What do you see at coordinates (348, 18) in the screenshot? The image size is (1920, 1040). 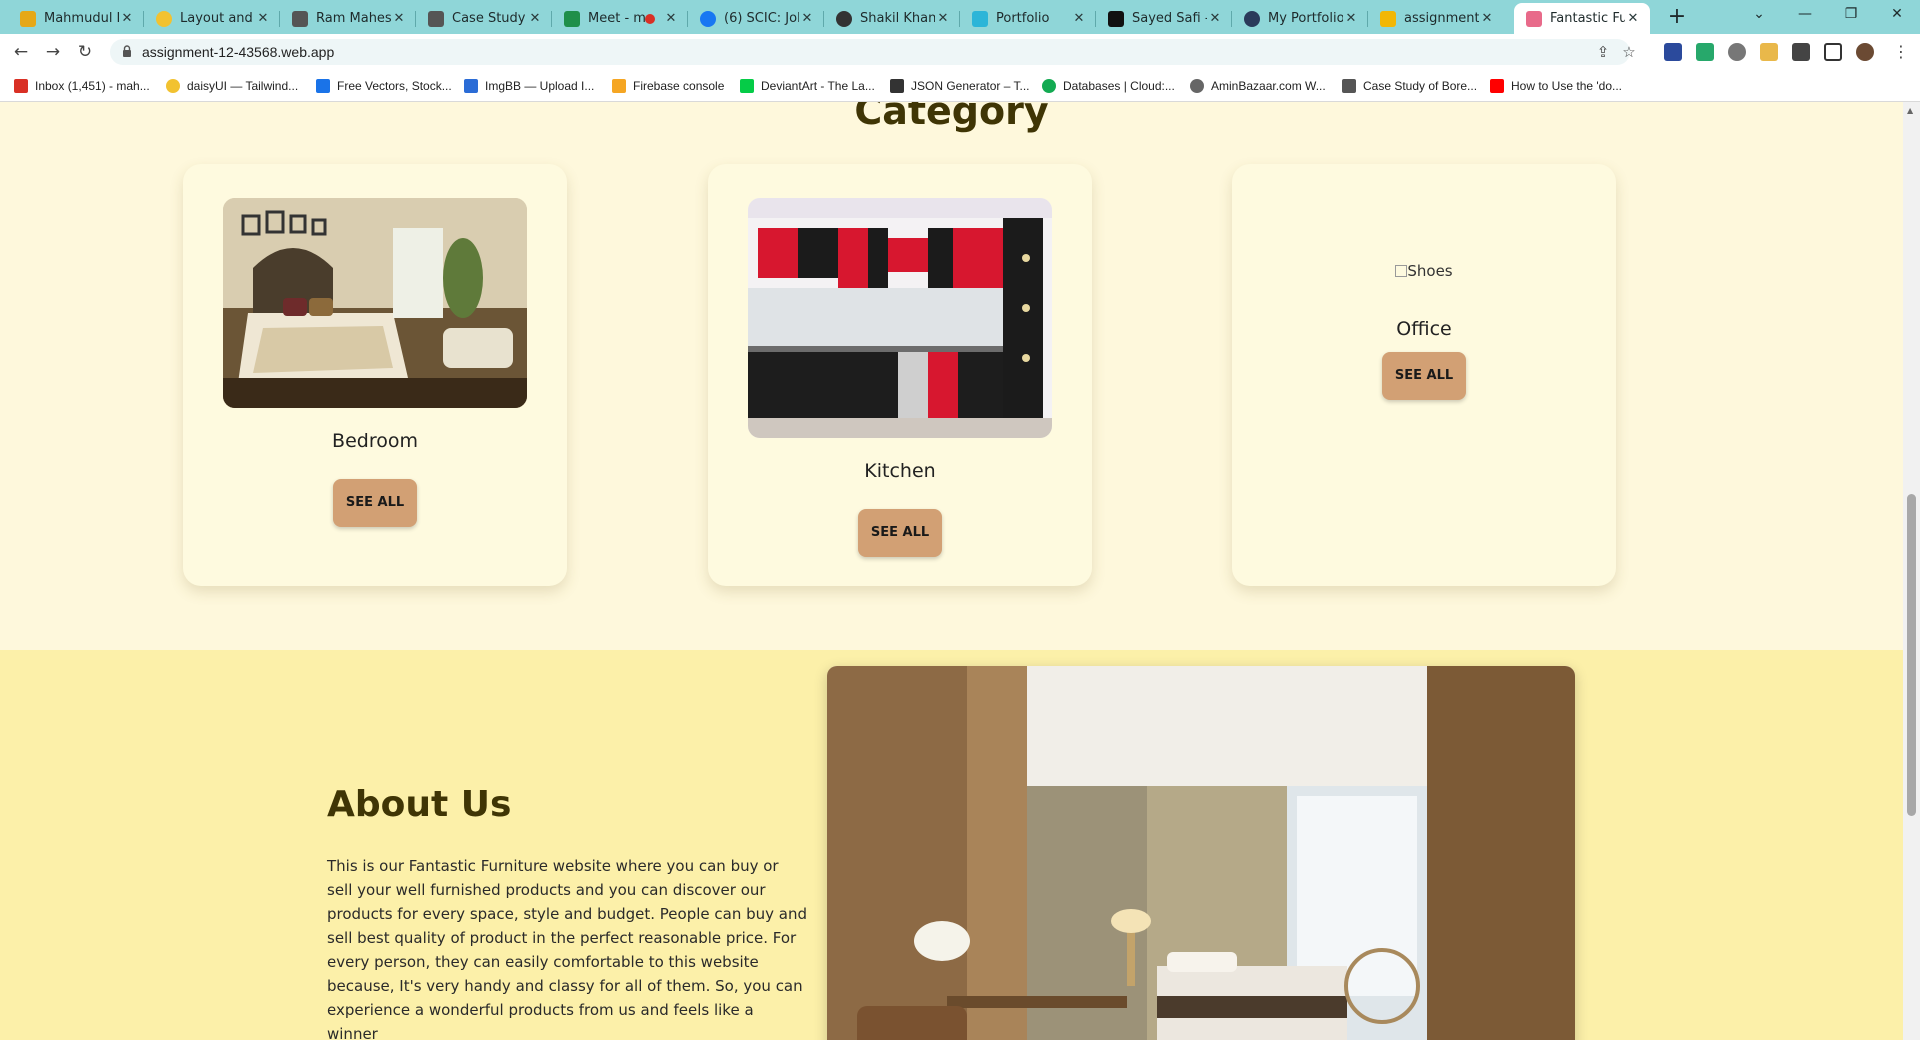 I see `tab-2: Ram Maheshwari ✕` at bounding box center [348, 18].